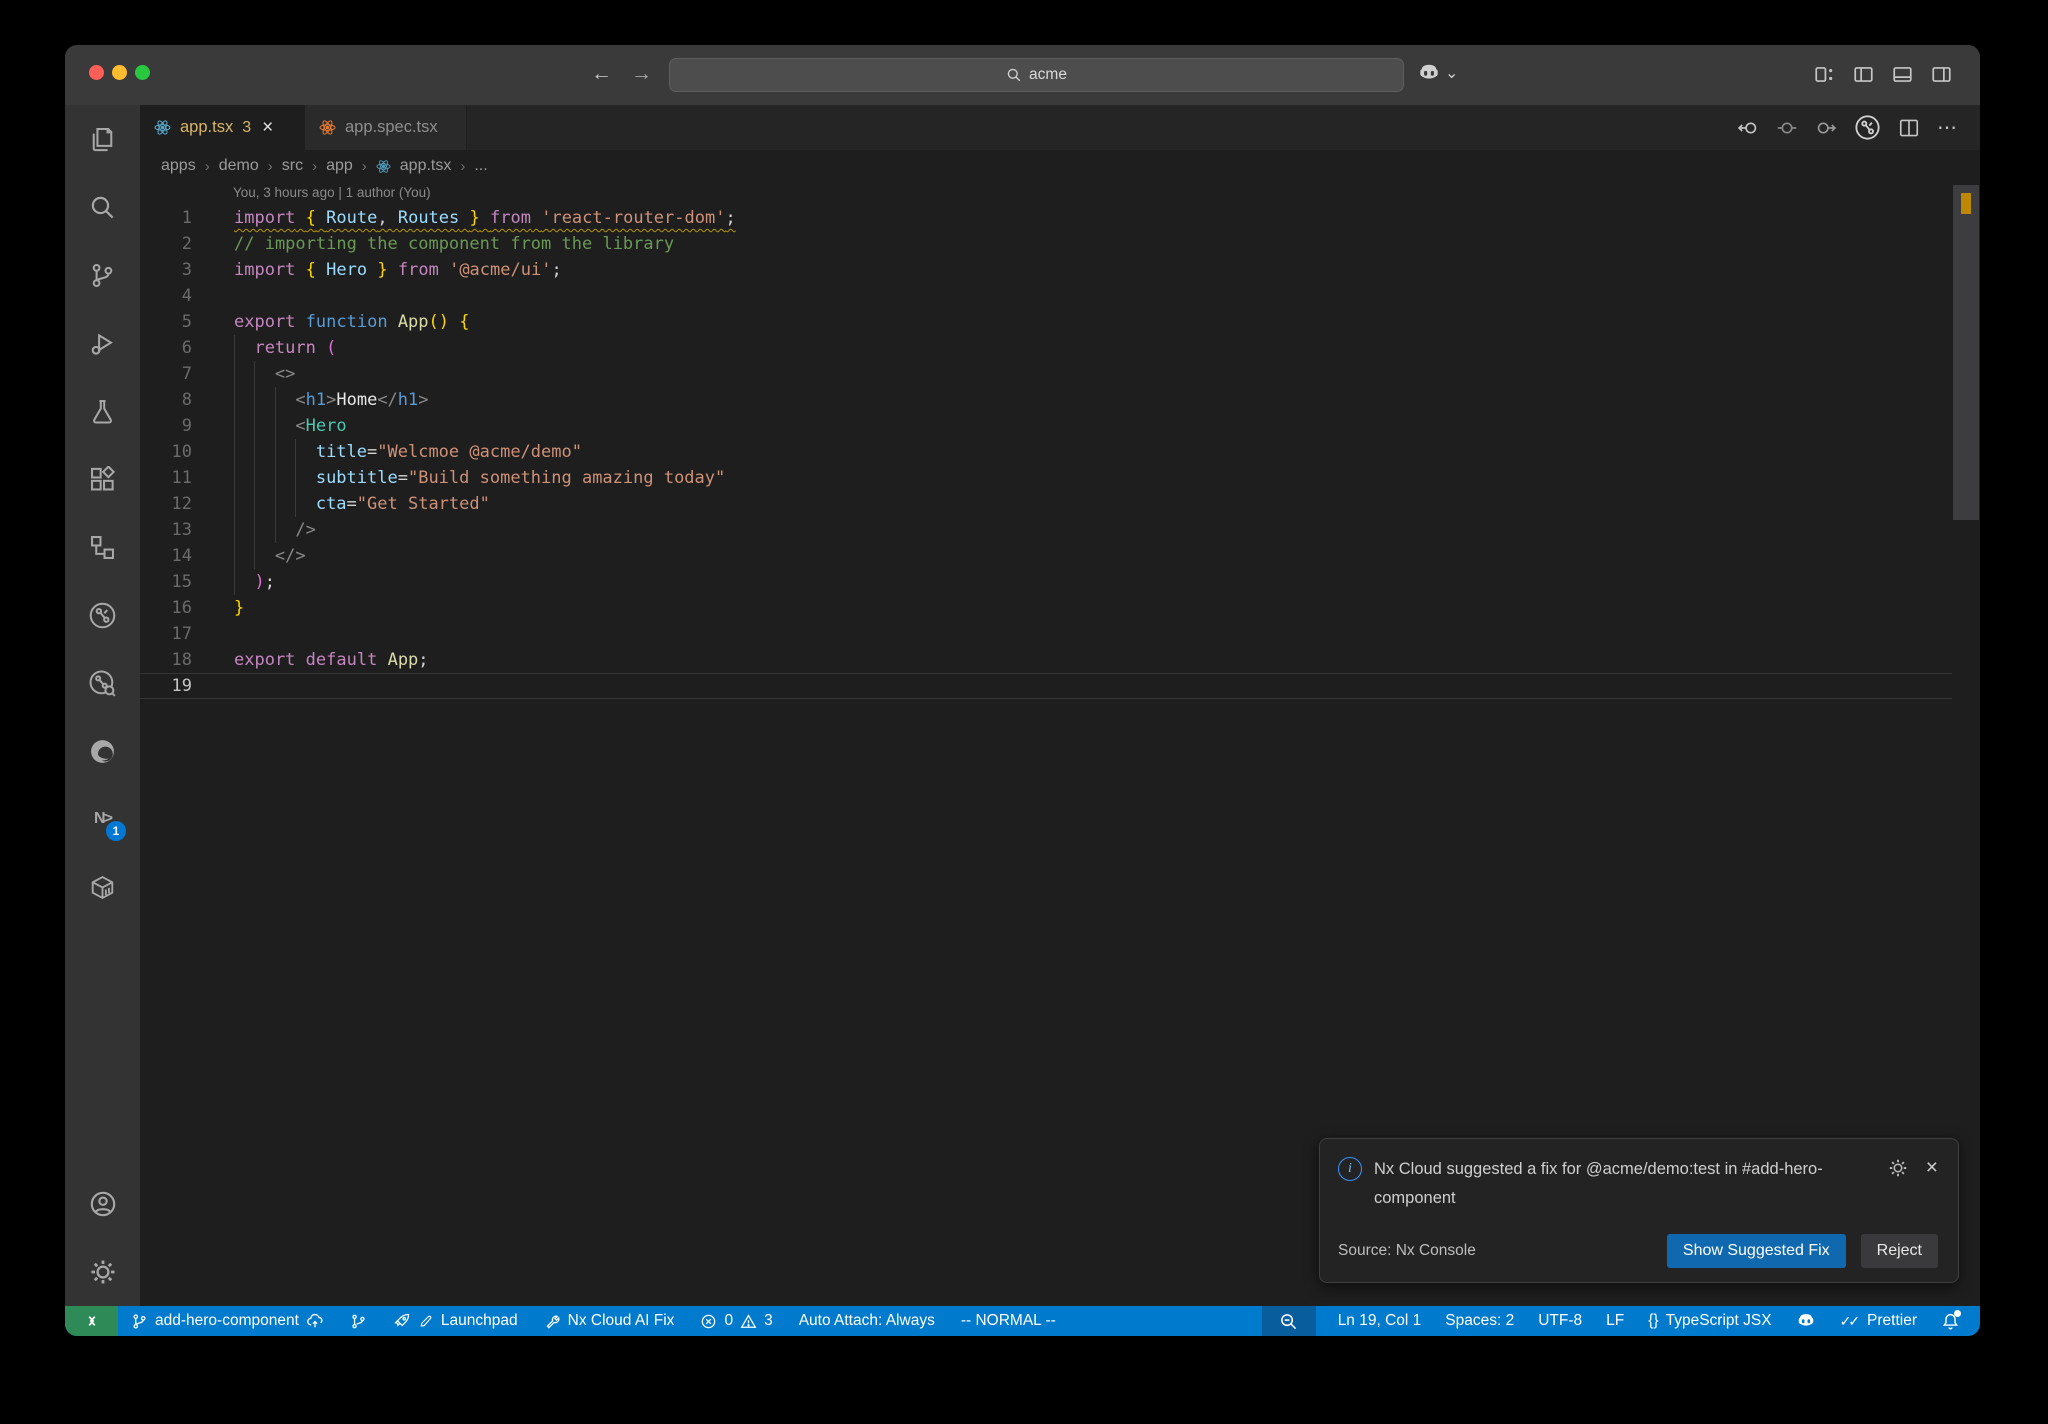 The image size is (2048, 1424). What do you see at coordinates (1867, 127) in the screenshot?
I see `run-target-icon` at bounding box center [1867, 127].